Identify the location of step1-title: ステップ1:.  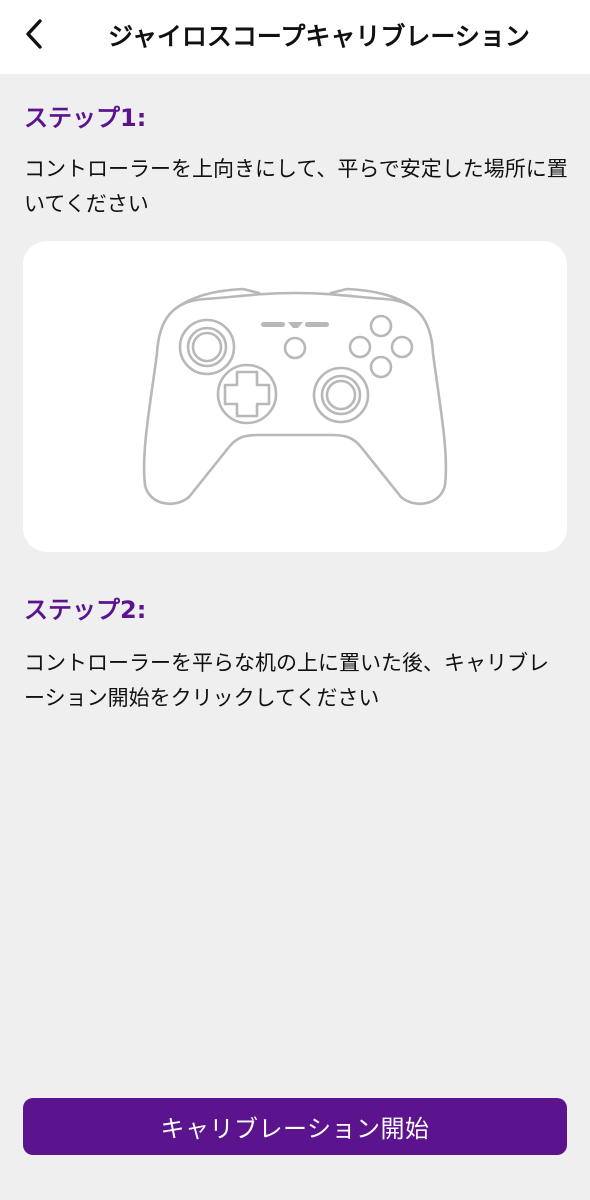
(85, 118).